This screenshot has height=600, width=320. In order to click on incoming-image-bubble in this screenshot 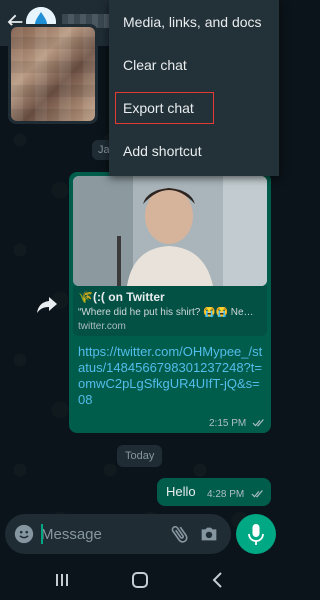, I will do `click(53, 74)`.